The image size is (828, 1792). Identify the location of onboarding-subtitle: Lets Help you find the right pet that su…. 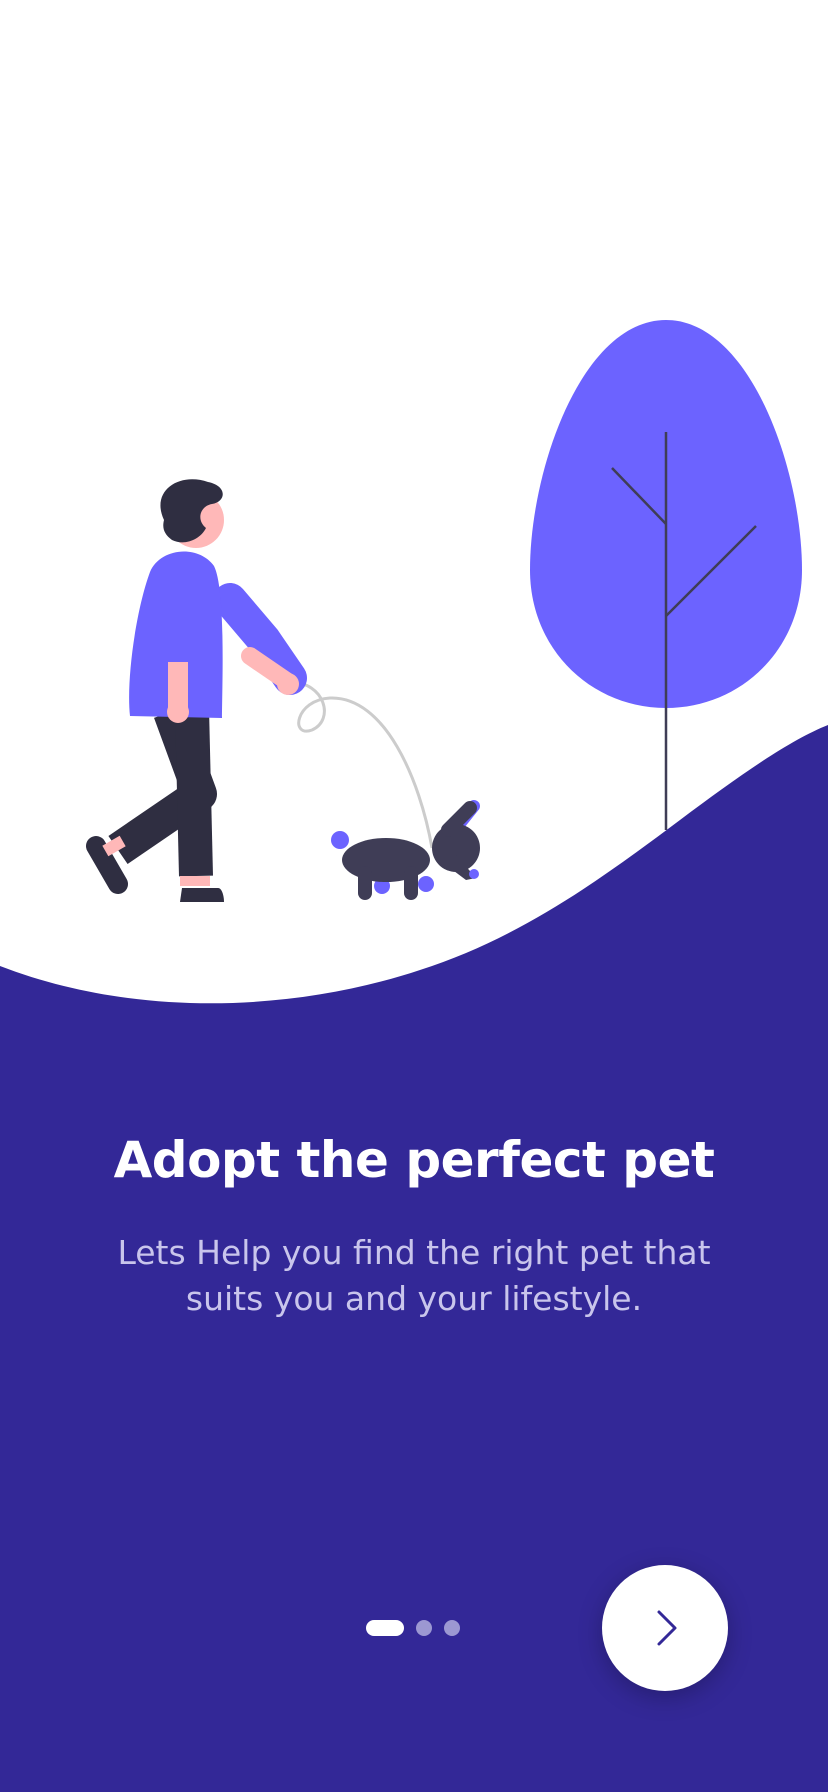
(414, 1275).